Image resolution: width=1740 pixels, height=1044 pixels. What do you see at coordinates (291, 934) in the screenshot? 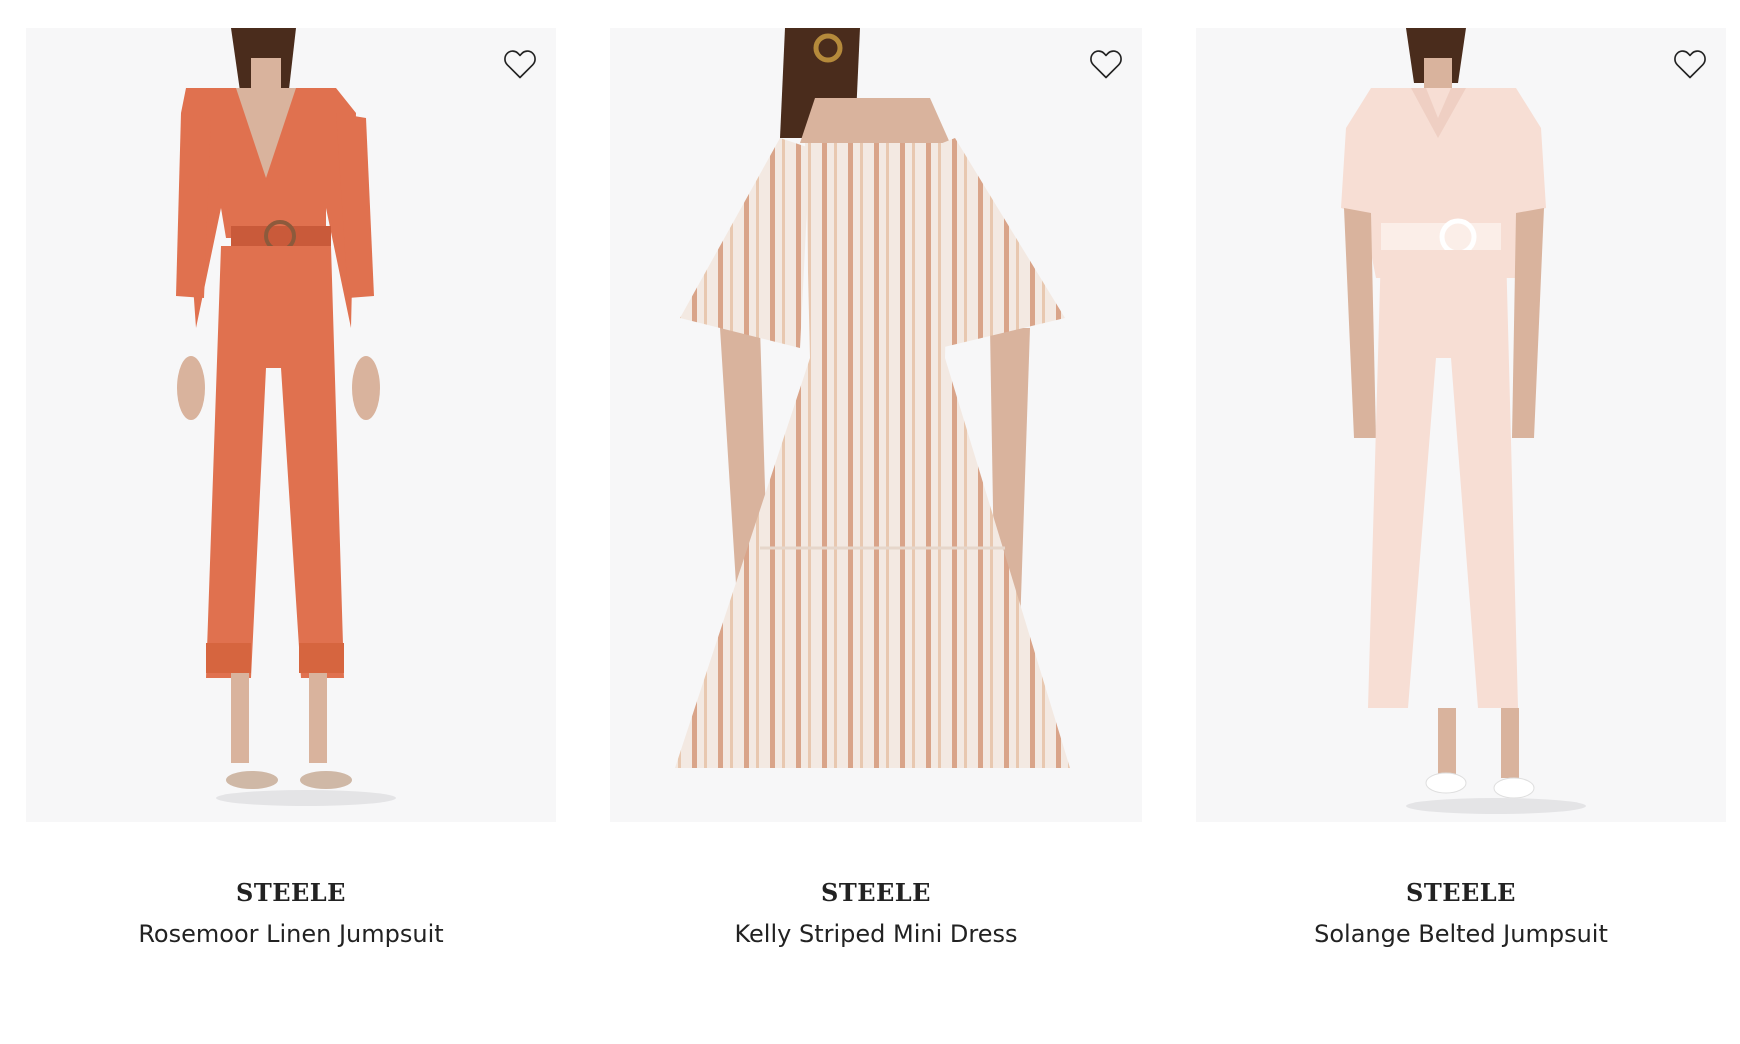
I see `product-name: Rosemoor Linen Jumpsuit` at bounding box center [291, 934].